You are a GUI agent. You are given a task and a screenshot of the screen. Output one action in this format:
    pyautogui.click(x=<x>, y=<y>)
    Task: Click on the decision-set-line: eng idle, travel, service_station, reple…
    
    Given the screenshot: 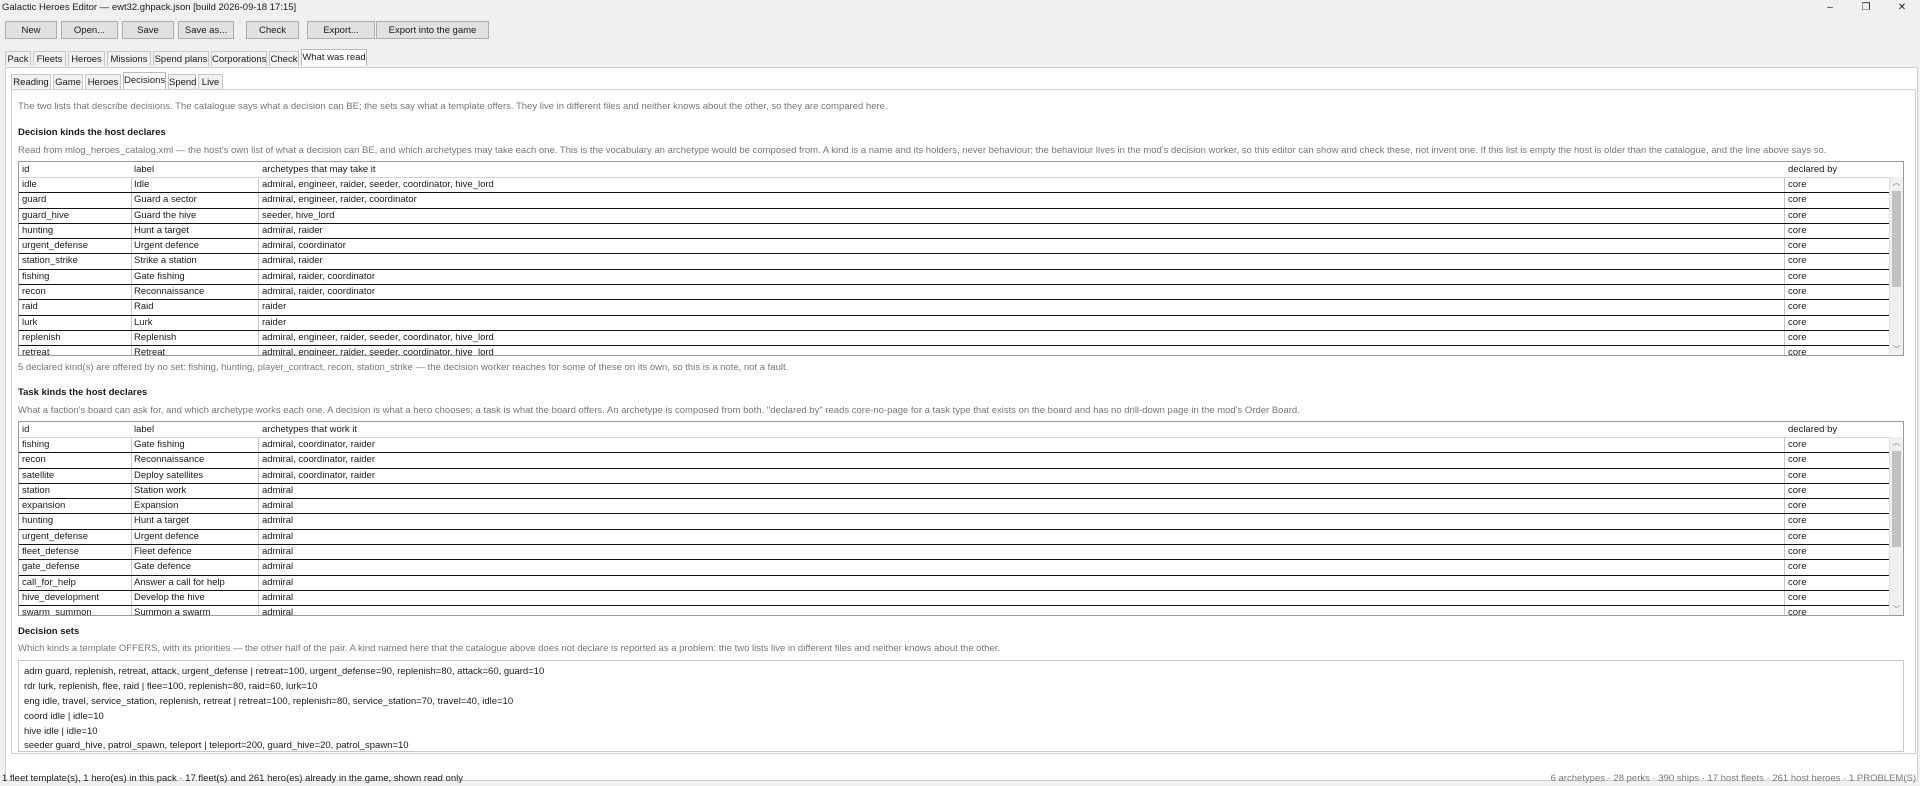 What is the action you would take?
    pyautogui.click(x=269, y=701)
    